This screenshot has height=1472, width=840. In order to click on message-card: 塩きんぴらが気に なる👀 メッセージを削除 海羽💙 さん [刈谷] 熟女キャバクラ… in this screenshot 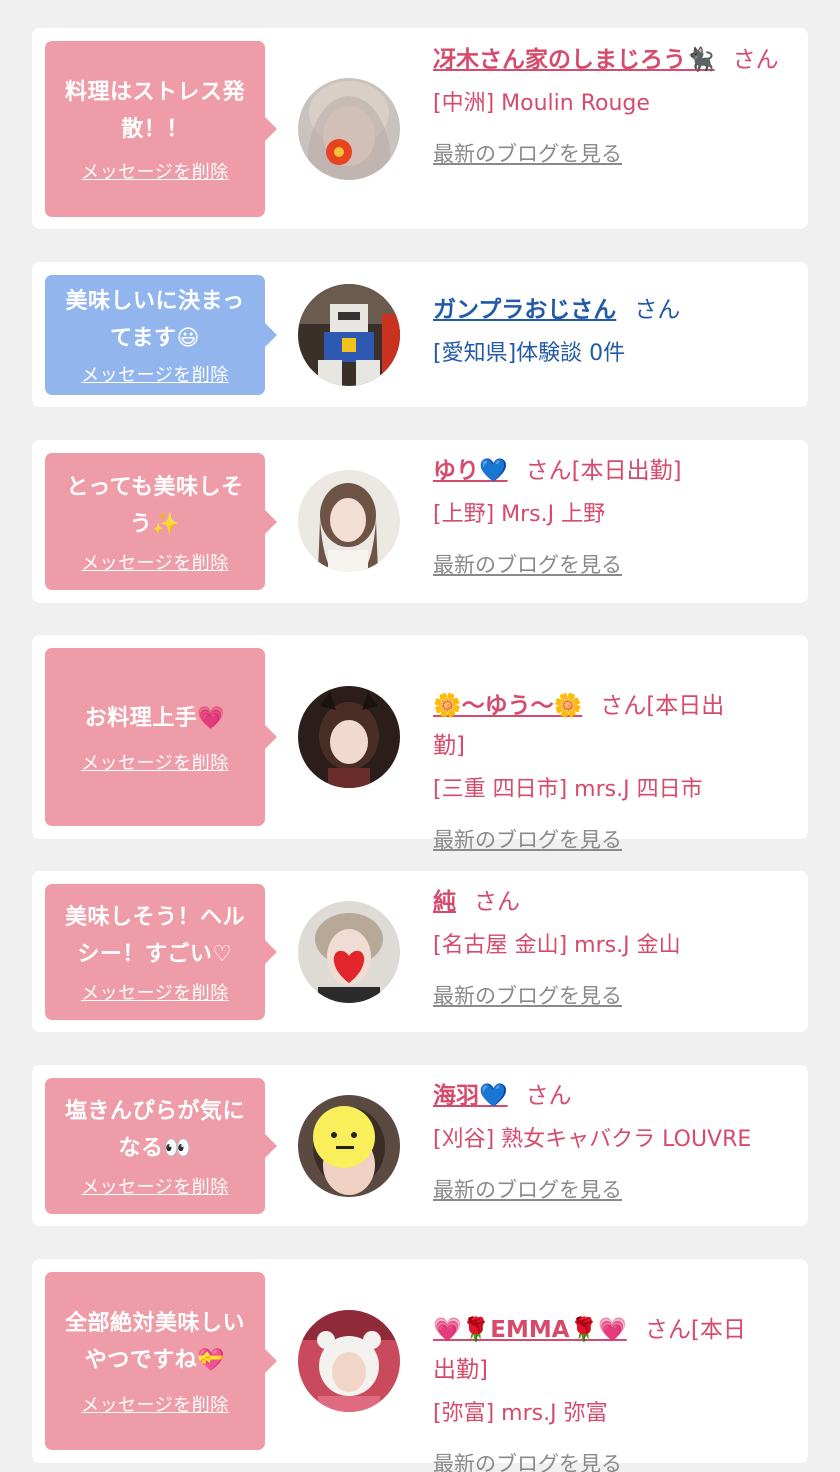, I will do `click(420, 1145)`.